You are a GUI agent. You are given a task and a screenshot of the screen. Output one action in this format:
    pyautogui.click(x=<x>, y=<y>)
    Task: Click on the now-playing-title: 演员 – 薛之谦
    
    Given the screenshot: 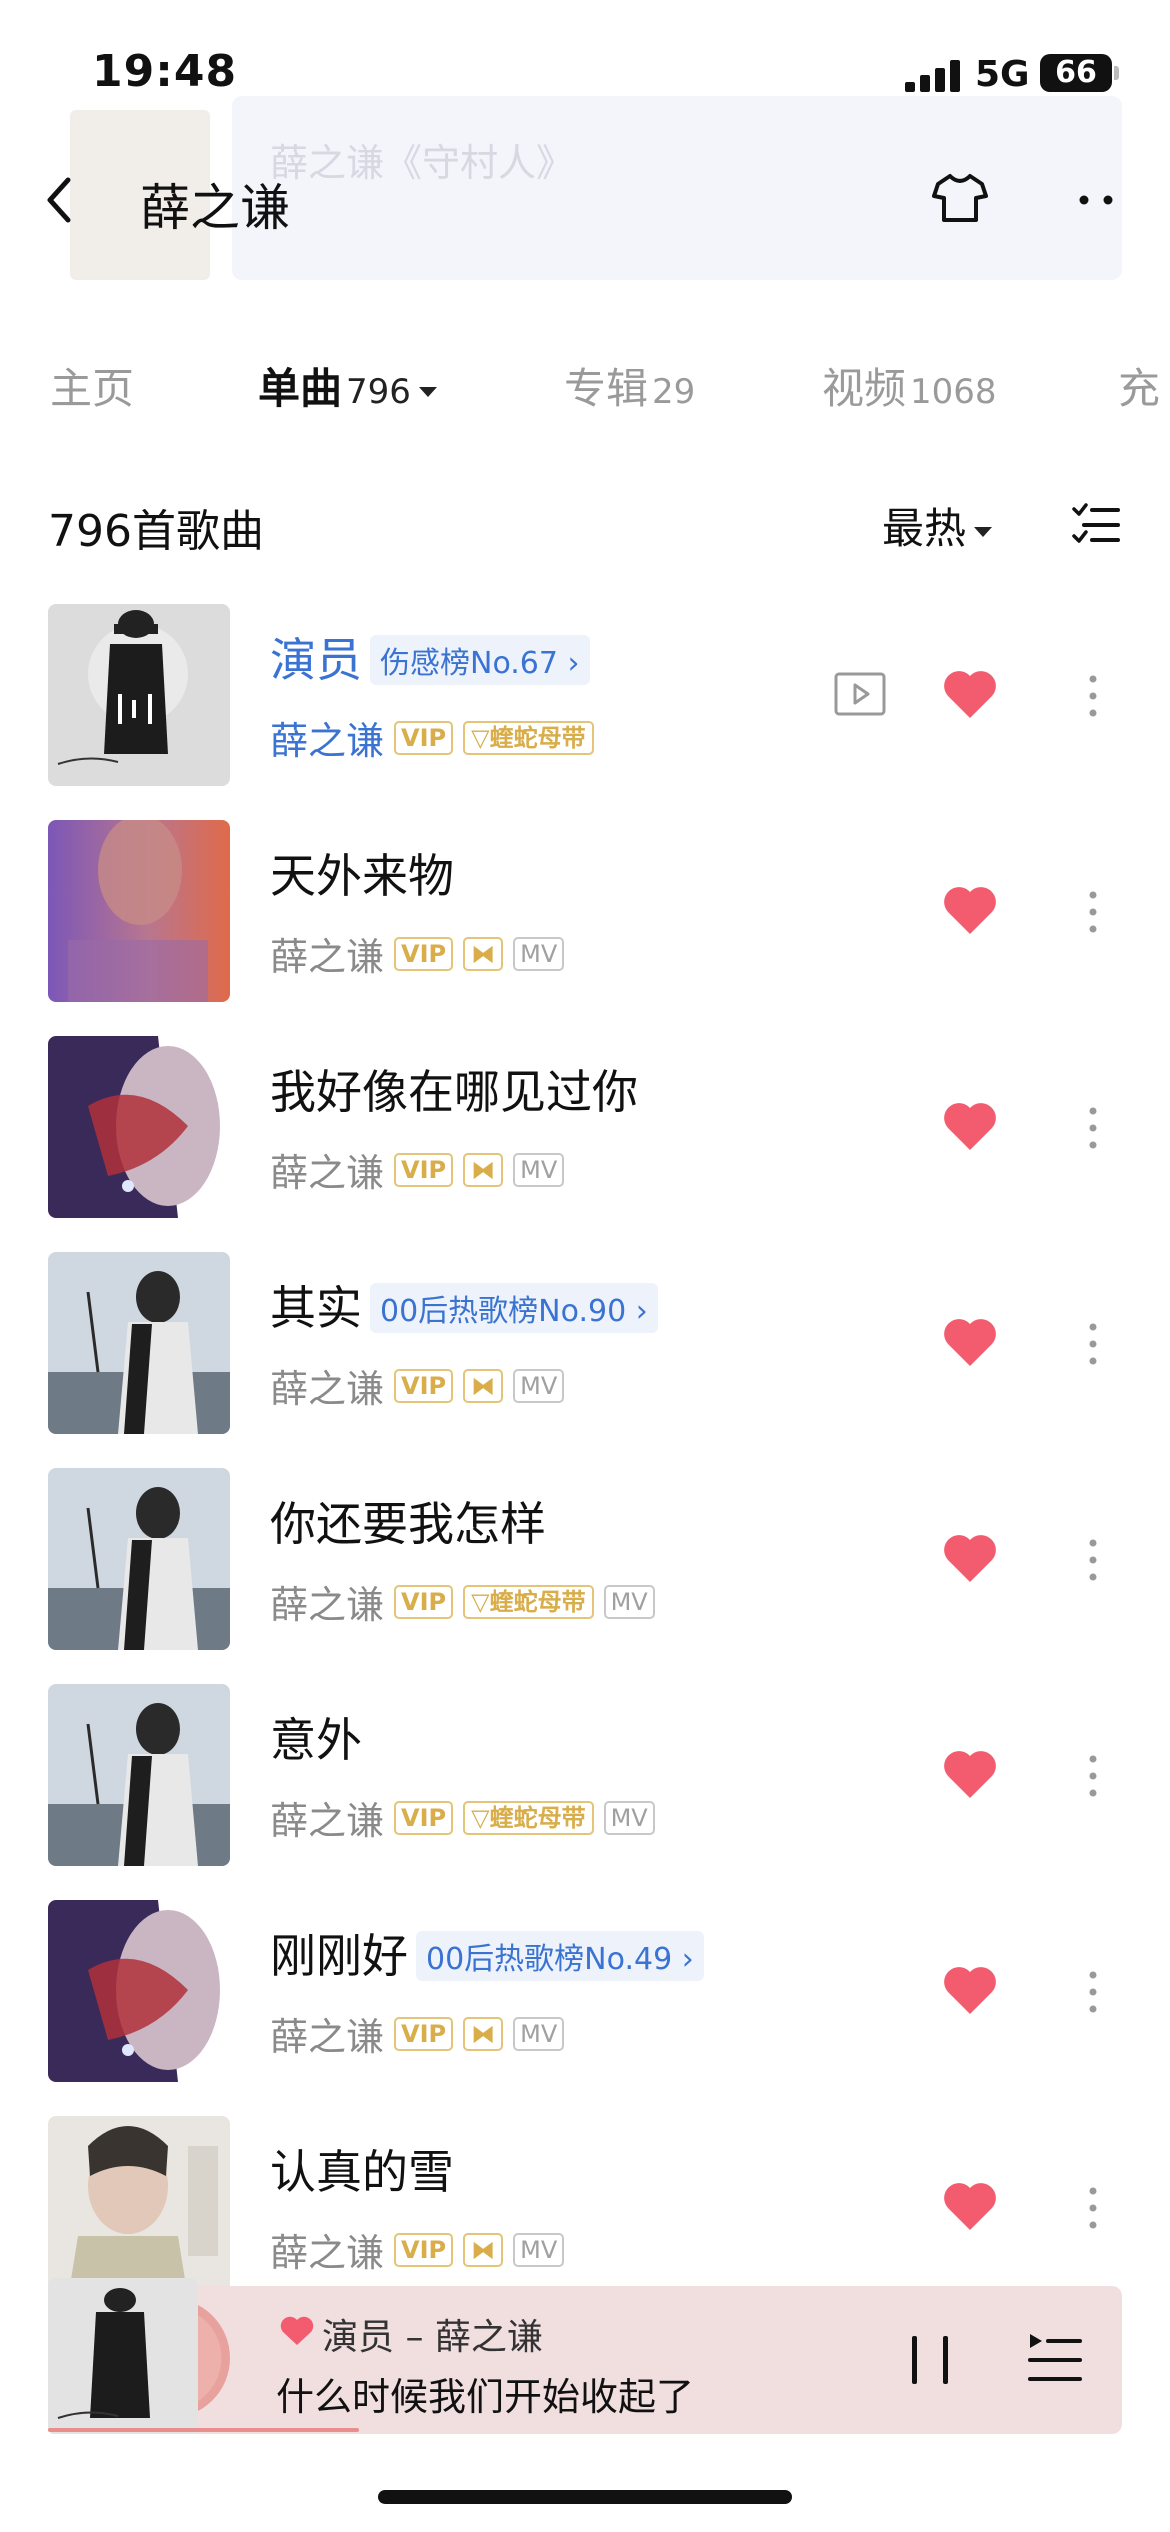 What is the action you would take?
    pyautogui.click(x=432, y=2337)
    